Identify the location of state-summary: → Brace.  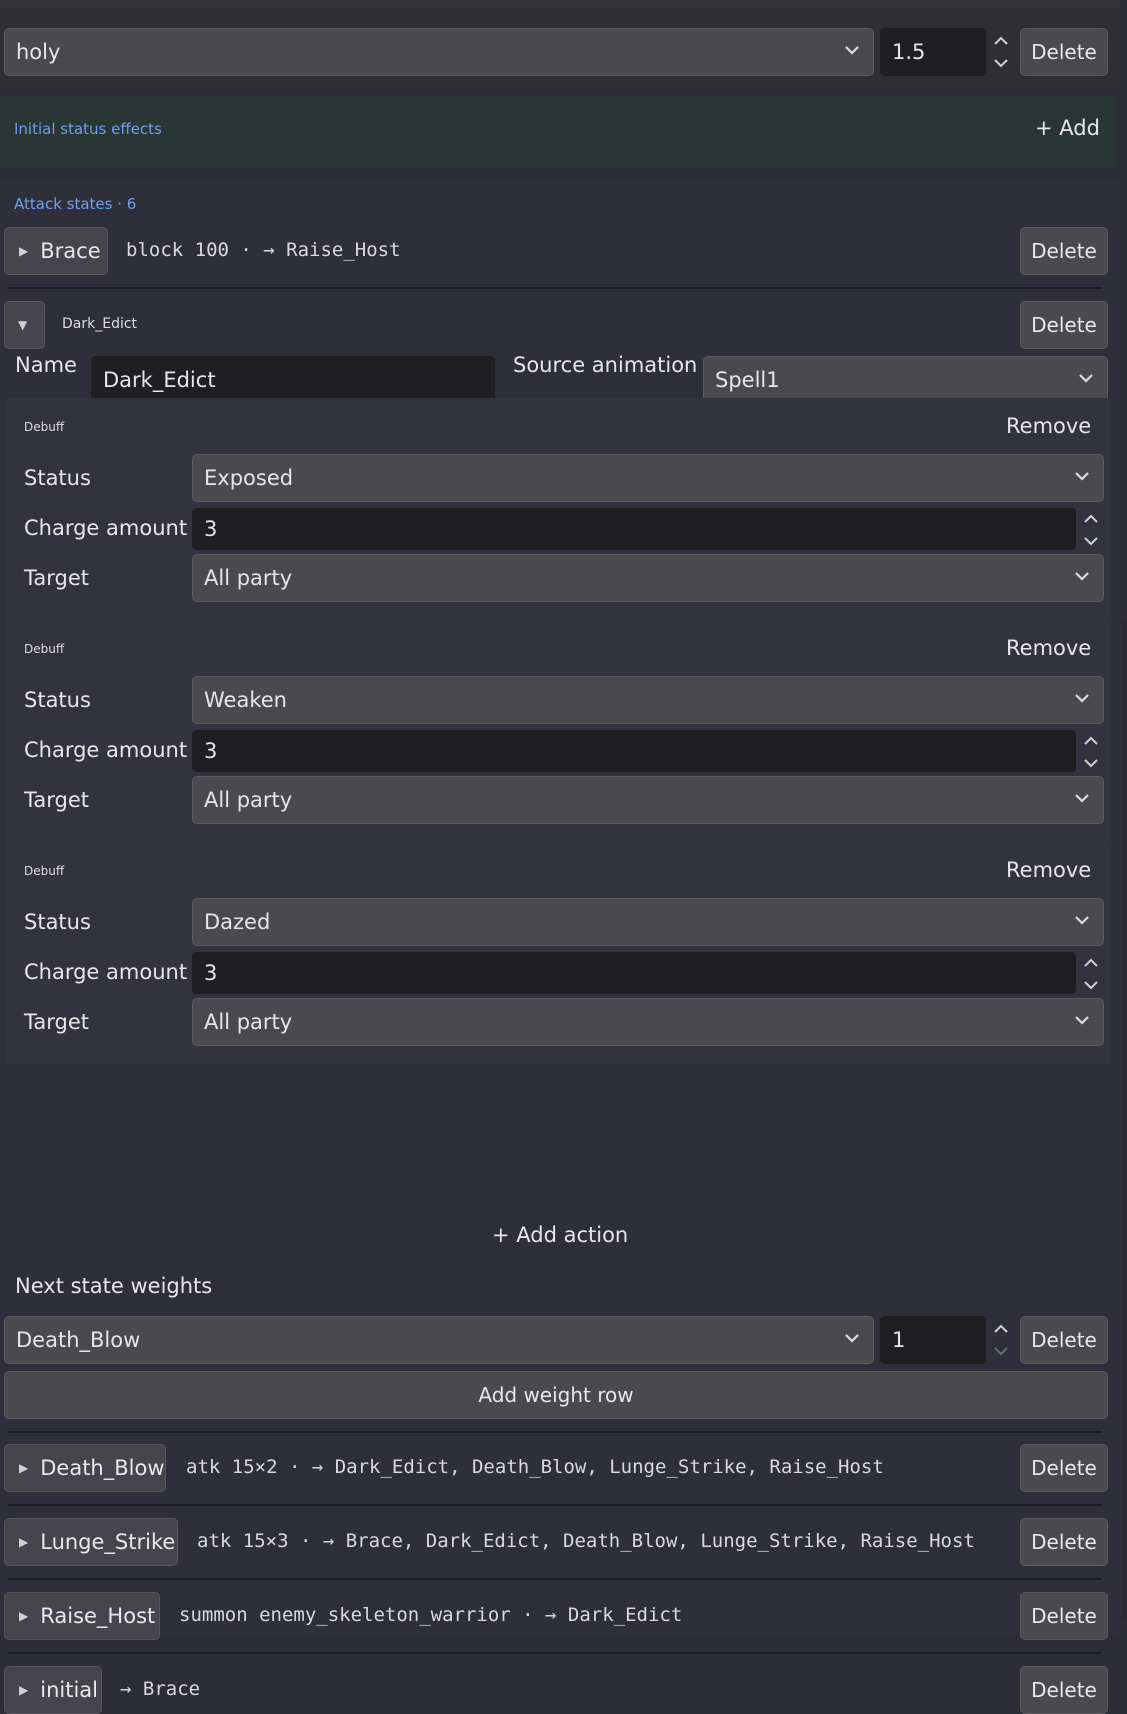
(160, 1689).